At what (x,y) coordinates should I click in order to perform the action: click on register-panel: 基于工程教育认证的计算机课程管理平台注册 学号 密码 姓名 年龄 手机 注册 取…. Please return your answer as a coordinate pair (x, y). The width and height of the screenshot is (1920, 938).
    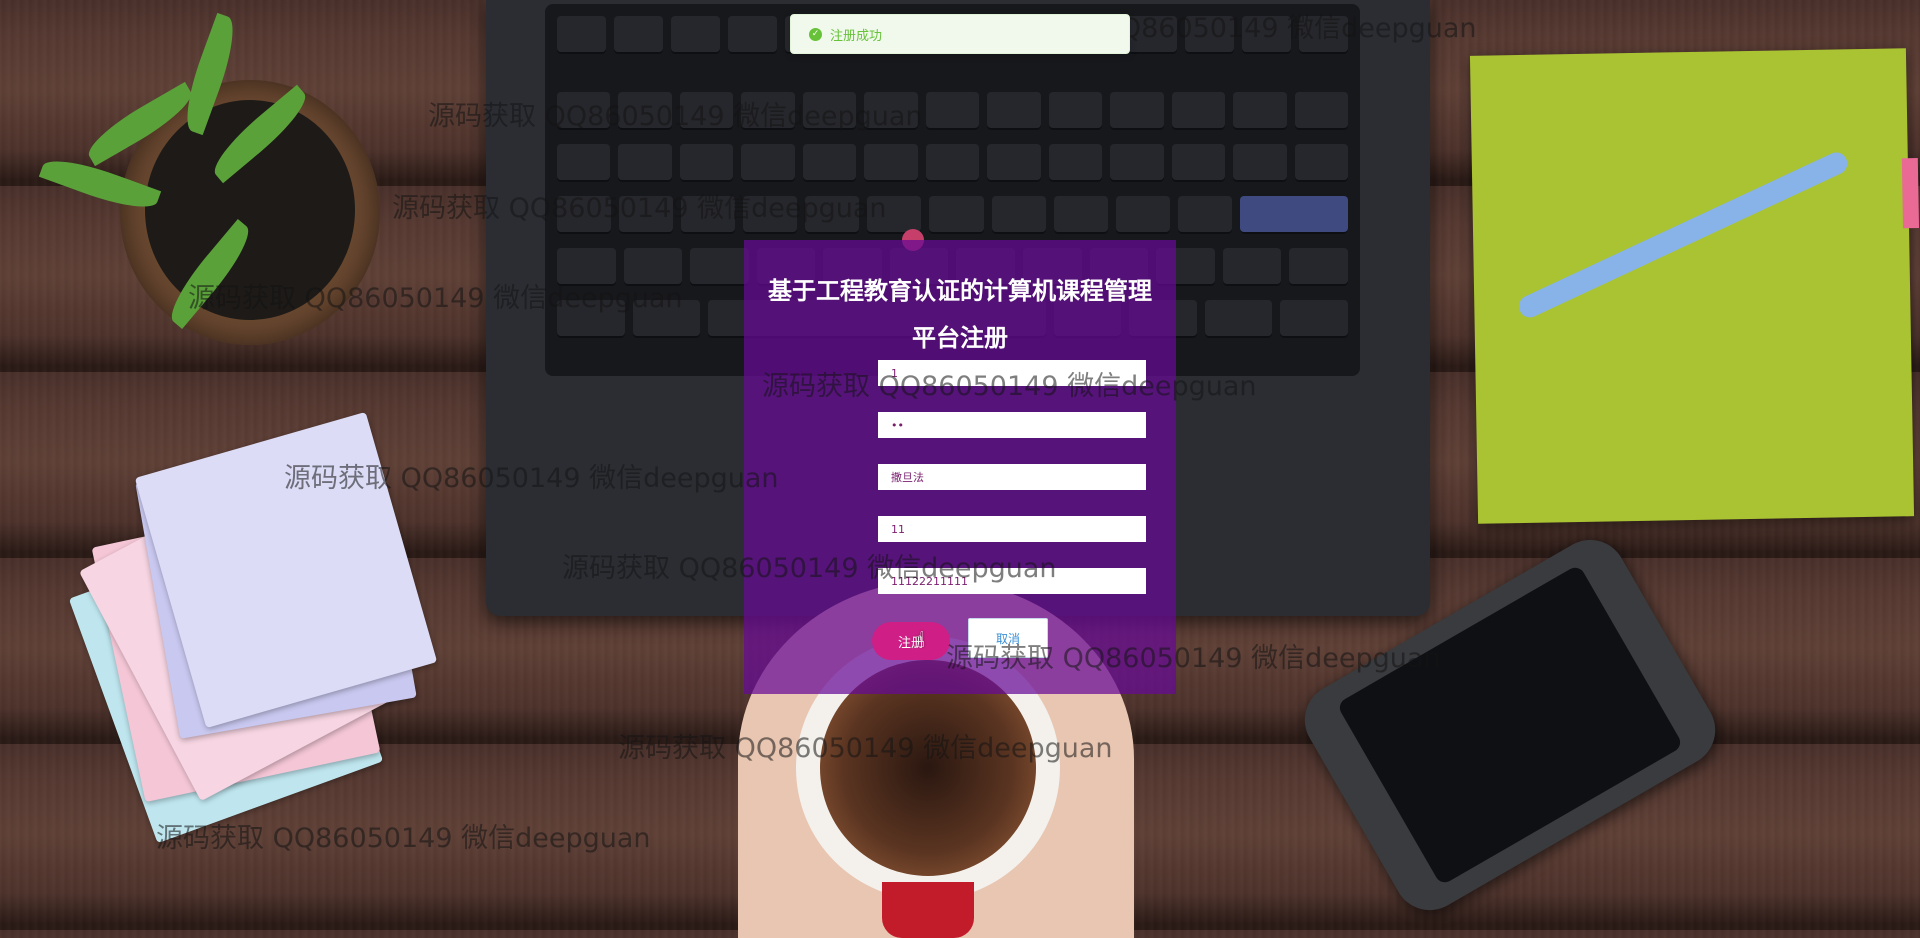
    Looking at the image, I should click on (960, 467).